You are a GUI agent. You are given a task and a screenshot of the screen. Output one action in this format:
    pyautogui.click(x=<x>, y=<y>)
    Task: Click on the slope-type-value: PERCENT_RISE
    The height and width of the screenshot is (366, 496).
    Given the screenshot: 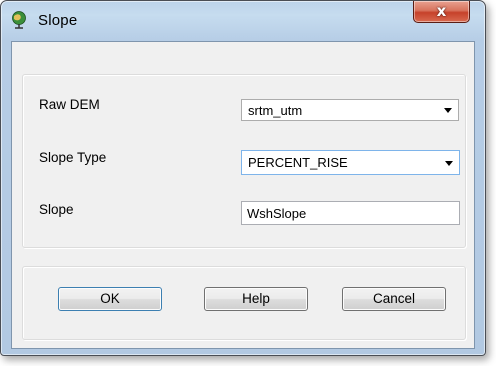 What is the action you would take?
    pyautogui.click(x=298, y=162)
    